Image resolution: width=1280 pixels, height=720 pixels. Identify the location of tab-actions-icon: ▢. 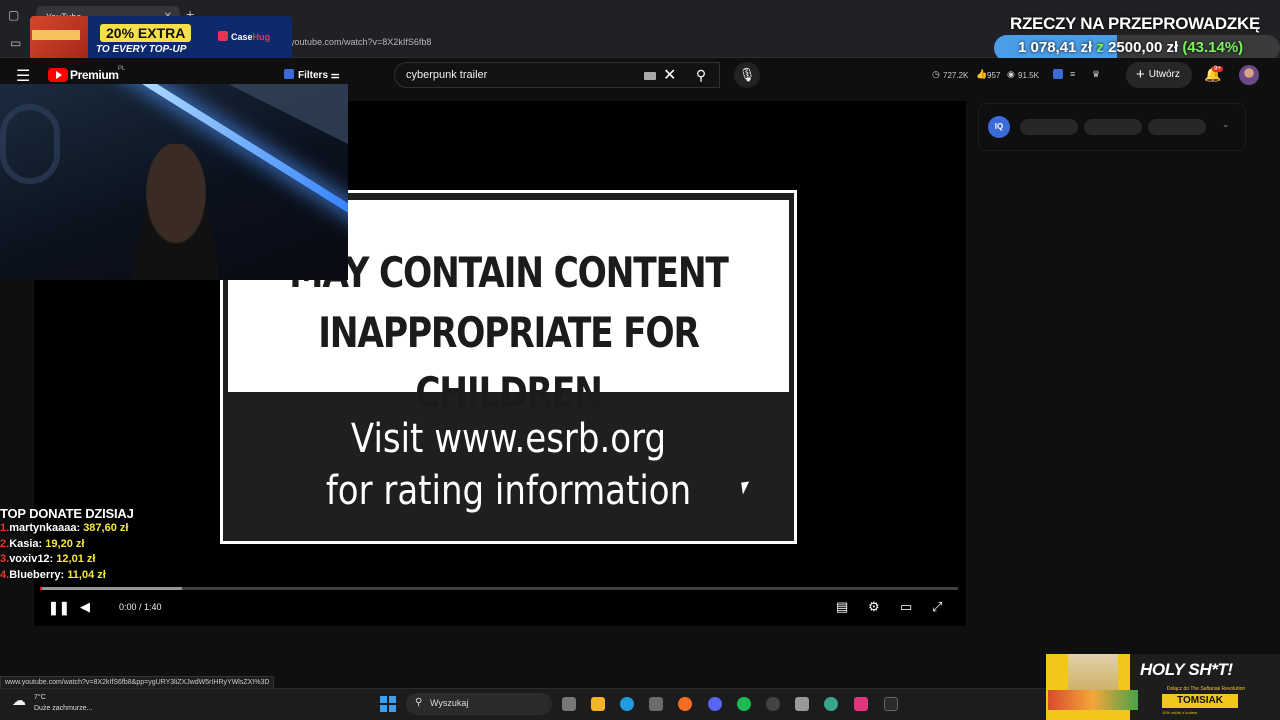
(13, 15).